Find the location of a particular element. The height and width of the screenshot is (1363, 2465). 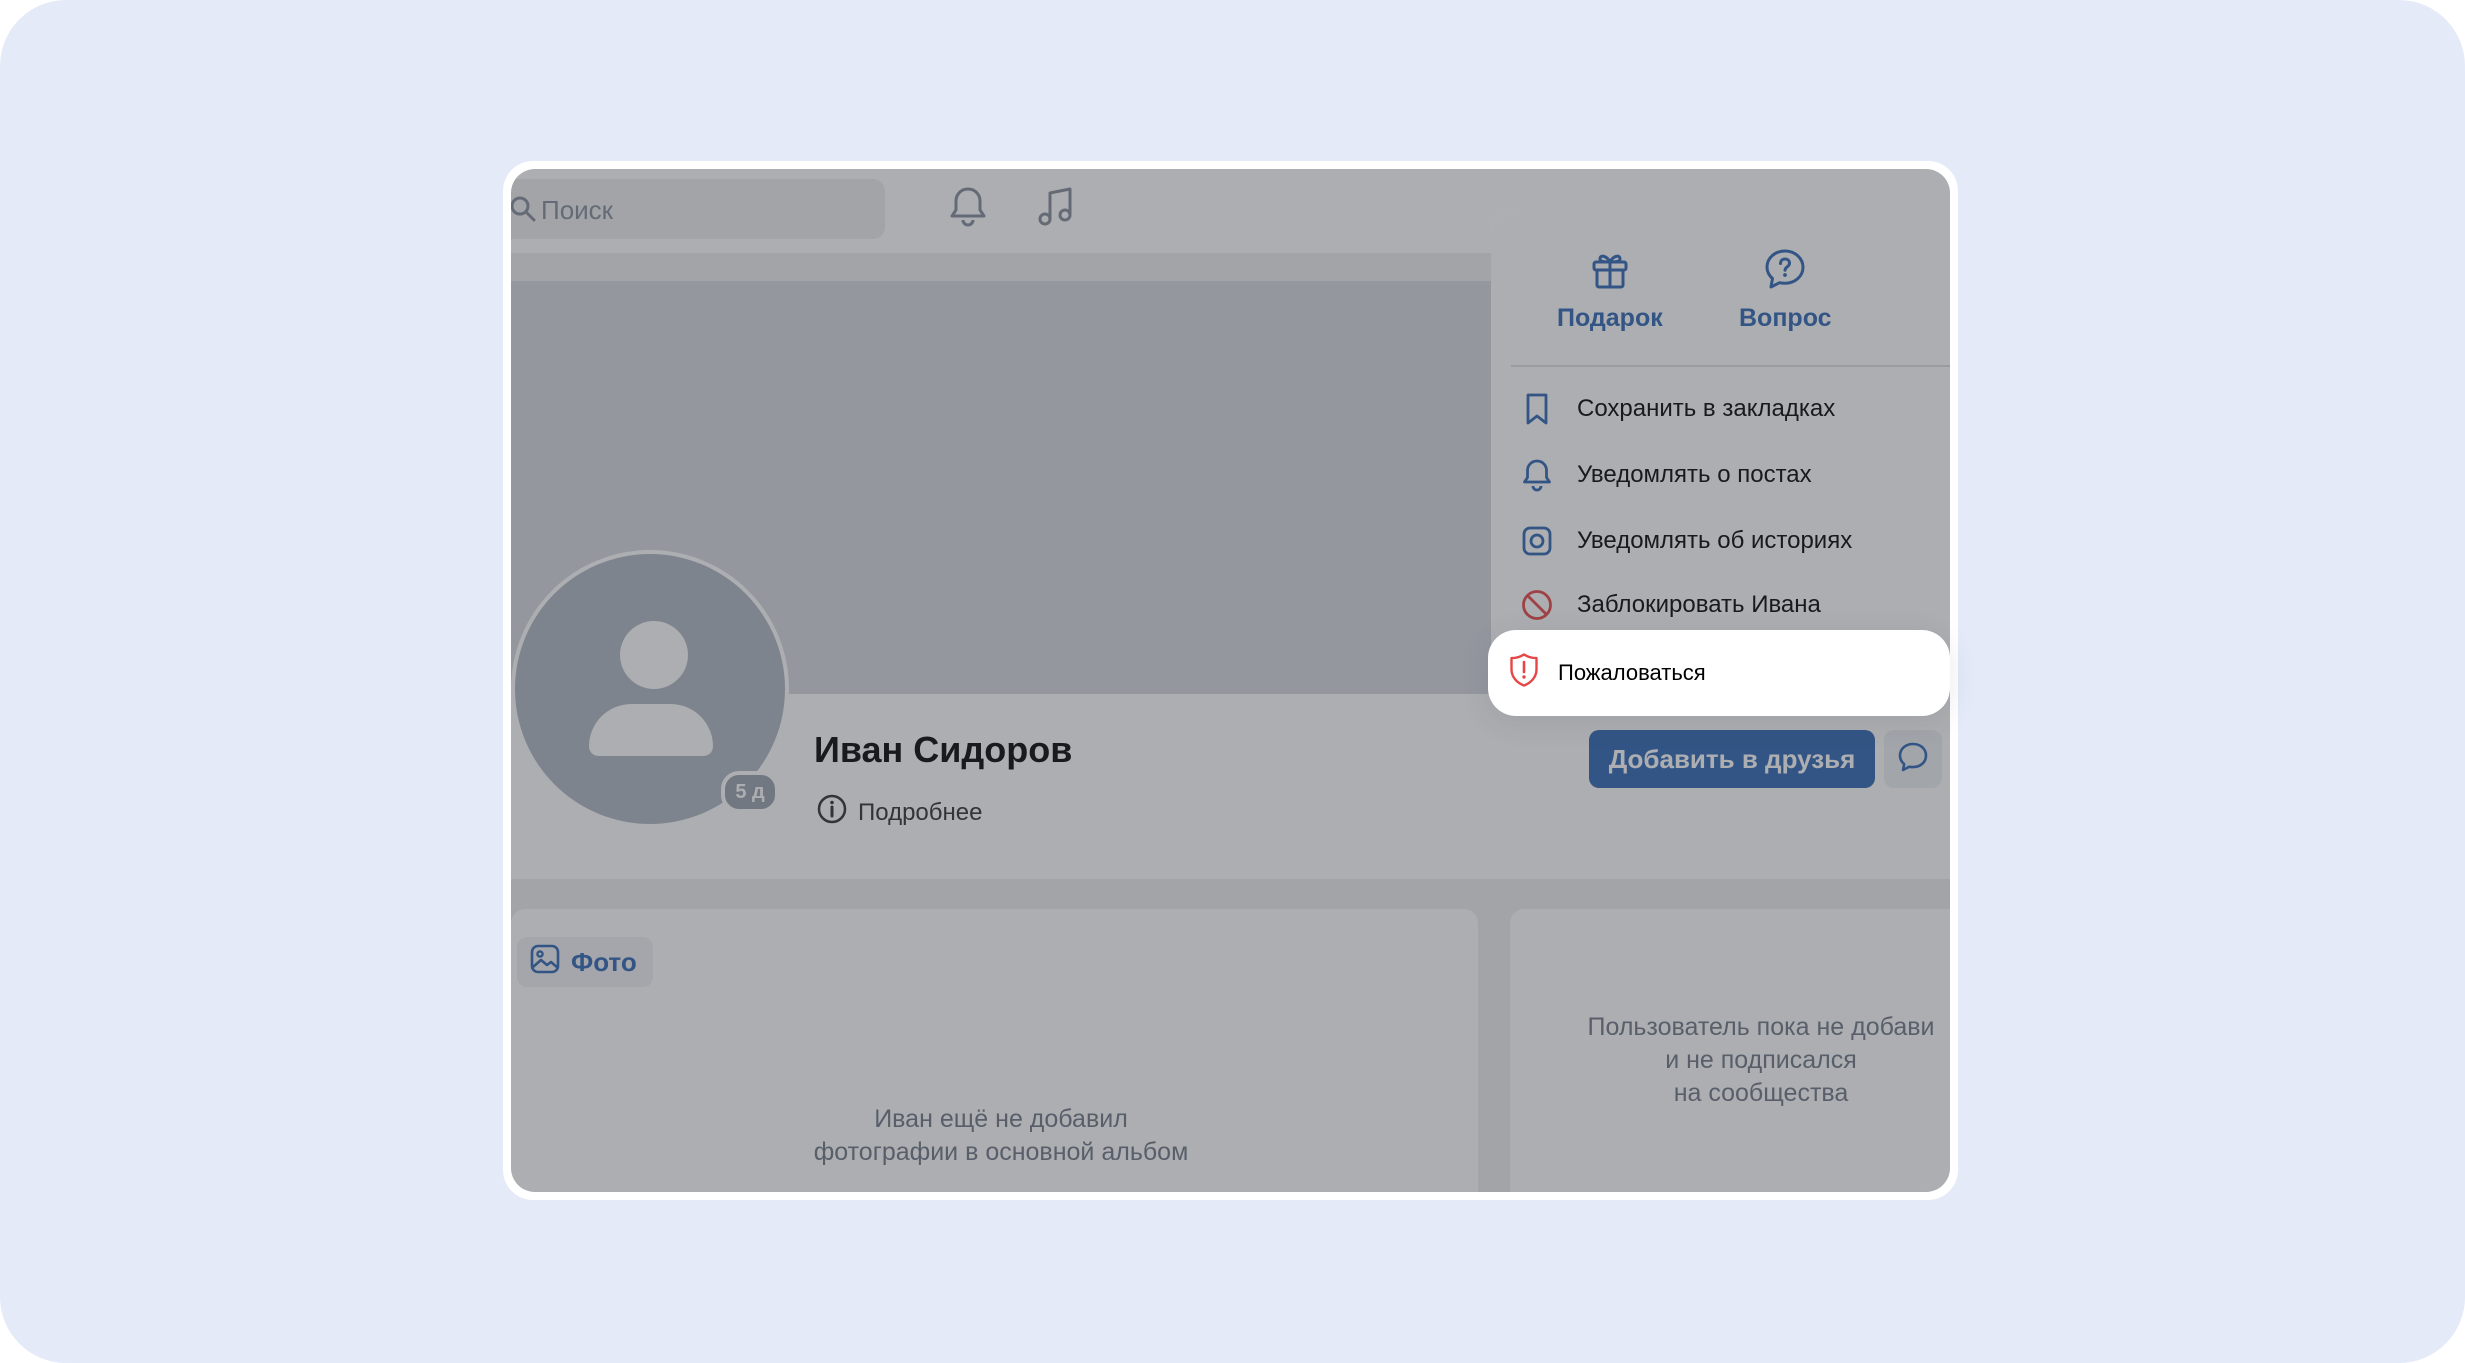

menu-item-report: Пожаловаться is located at coordinates (1719, 673).